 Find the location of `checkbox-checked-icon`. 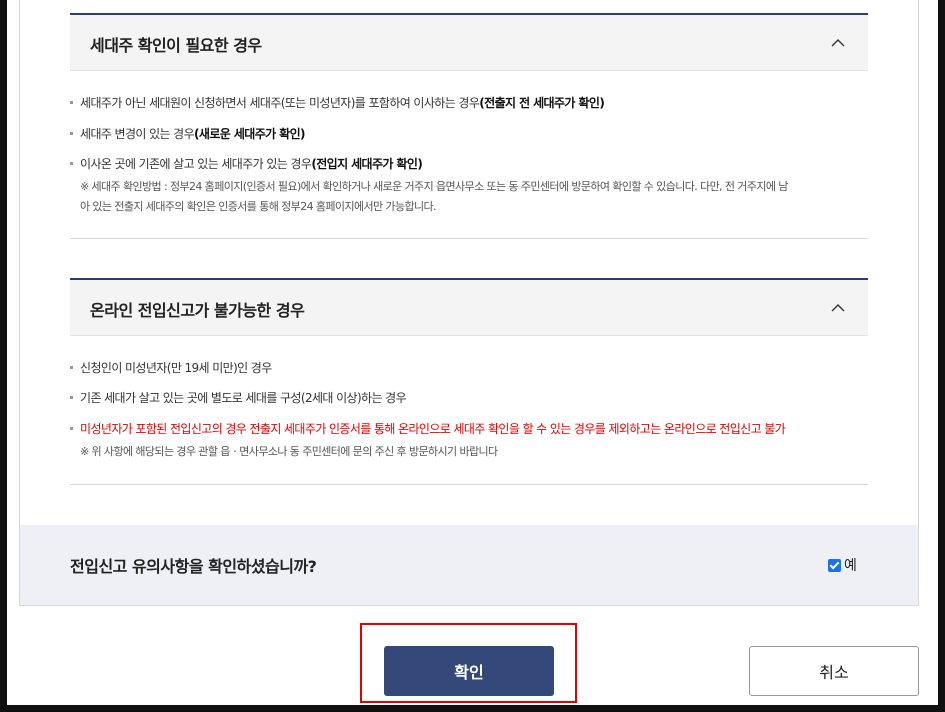

checkbox-checked-icon is located at coordinates (834, 565).